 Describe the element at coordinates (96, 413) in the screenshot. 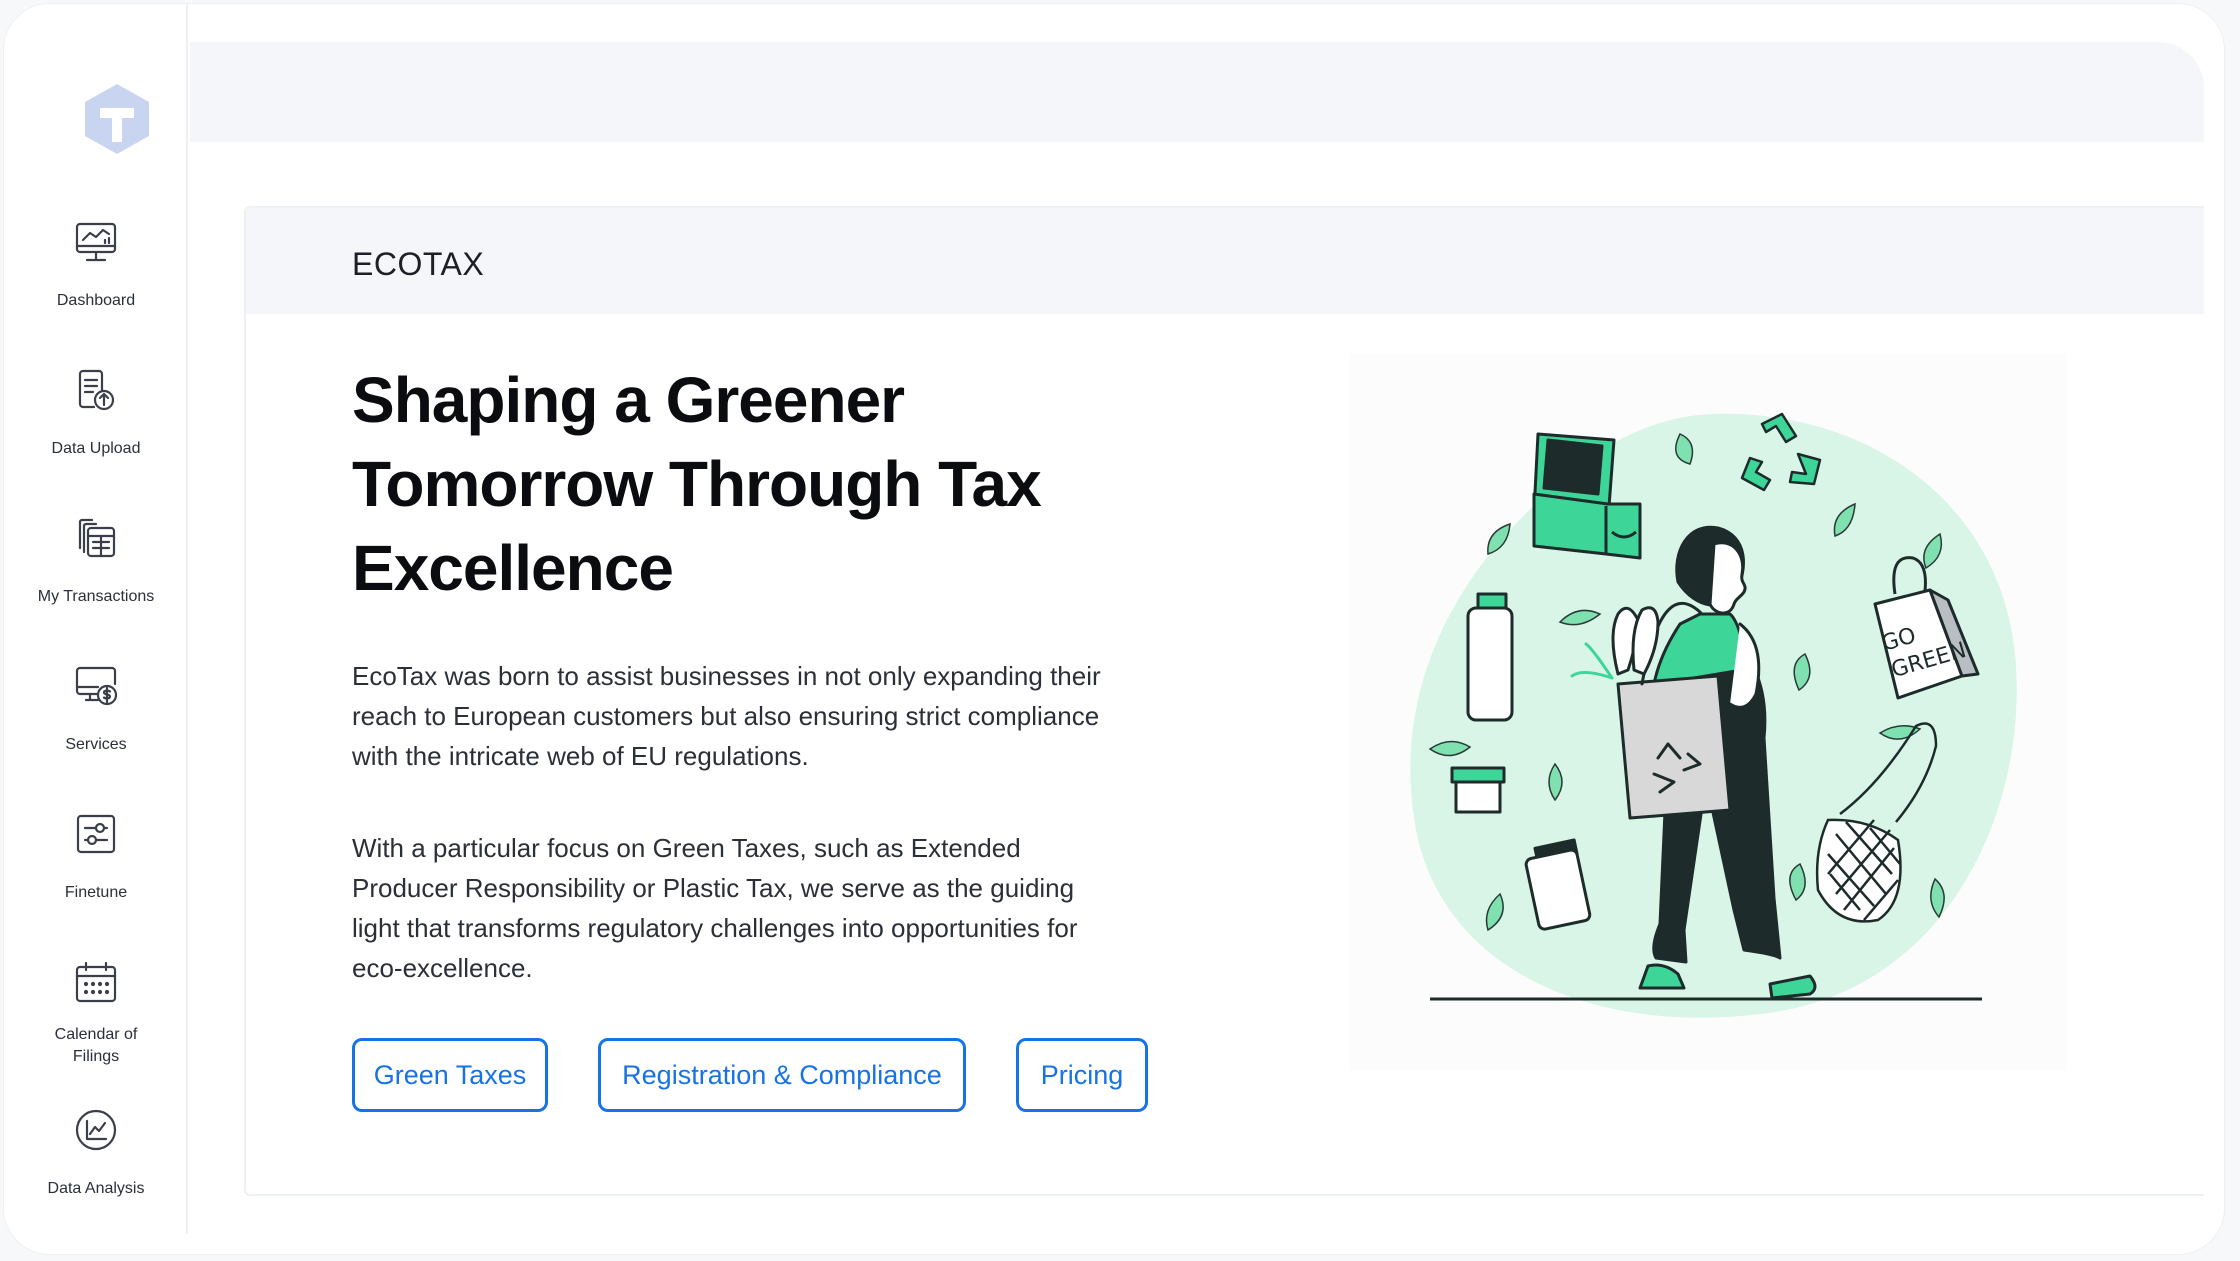

I see `sidebar-item-data-upload: Data Upload` at that location.